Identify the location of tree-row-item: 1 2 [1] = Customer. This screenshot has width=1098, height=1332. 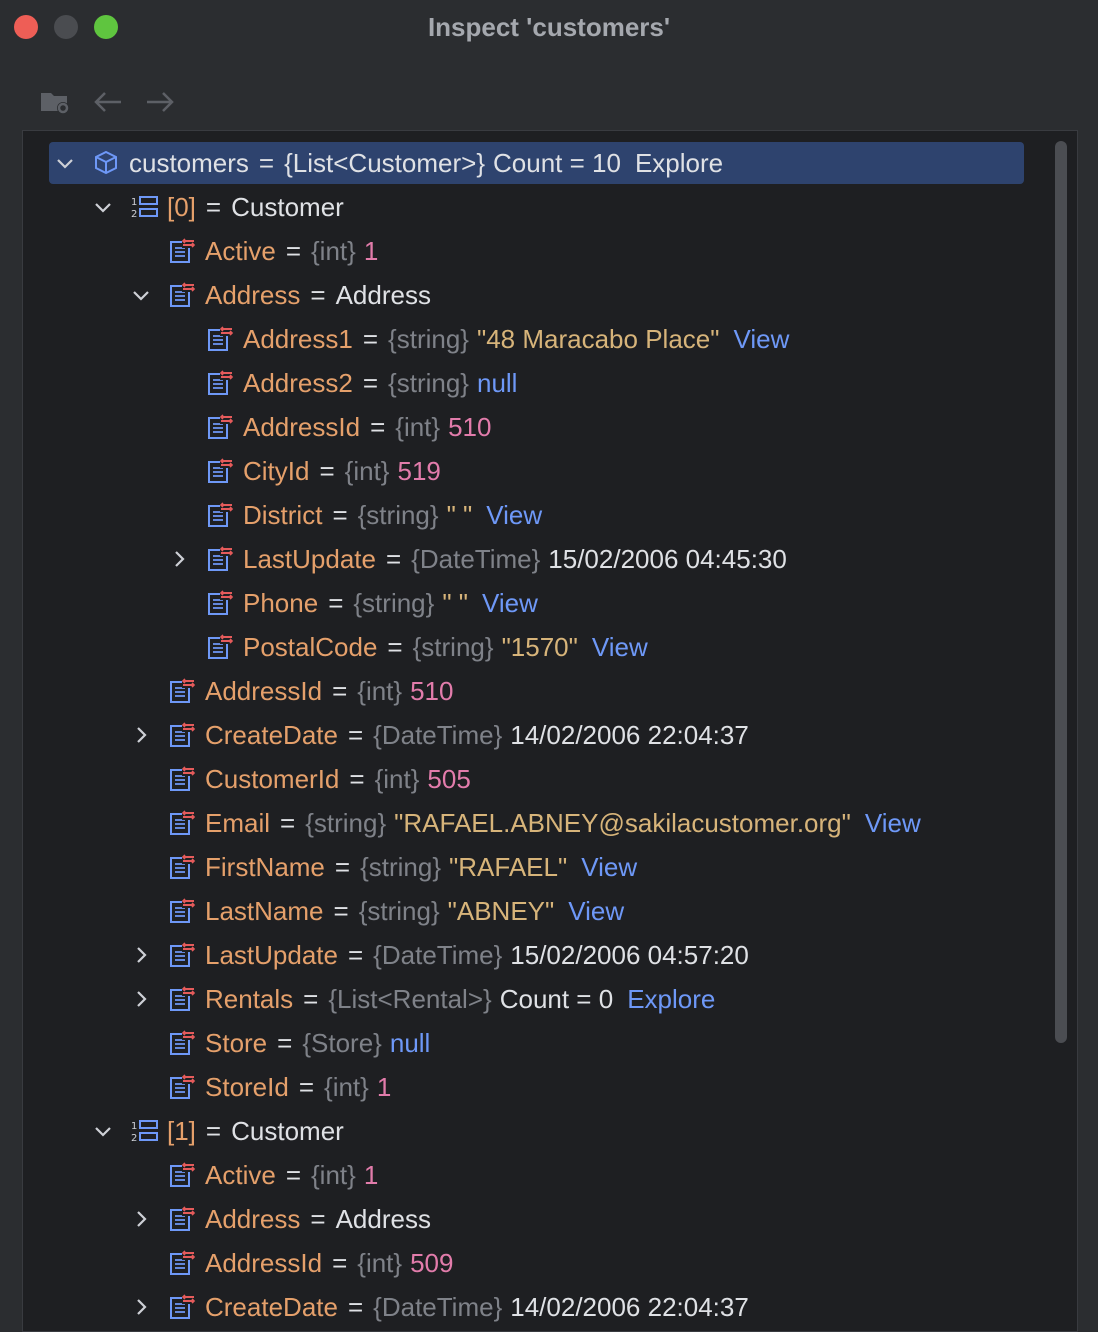
(538, 1131).